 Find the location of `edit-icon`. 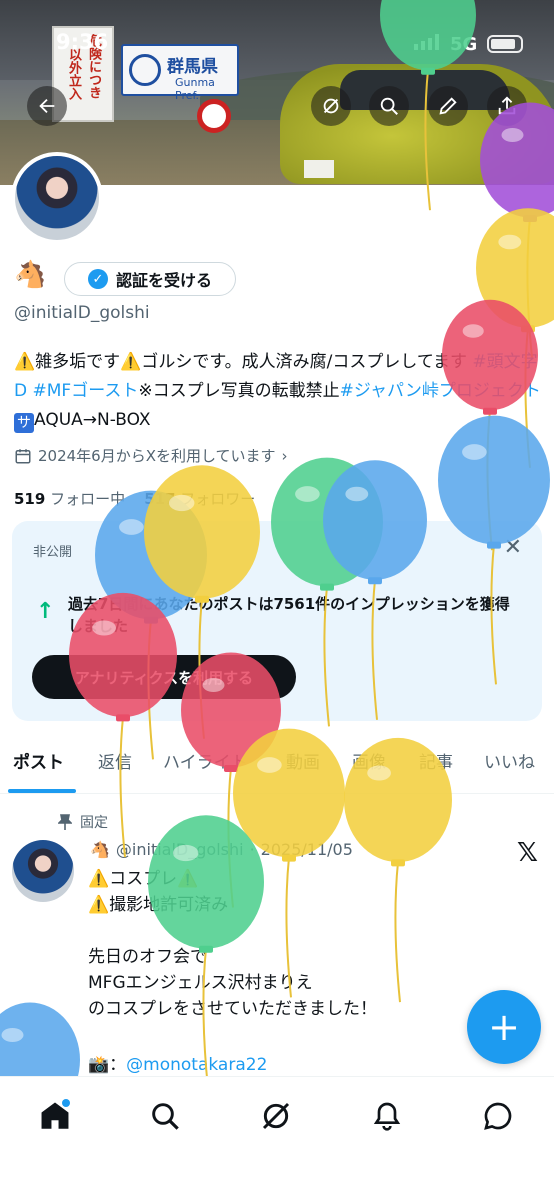

edit-icon is located at coordinates (448, 106).